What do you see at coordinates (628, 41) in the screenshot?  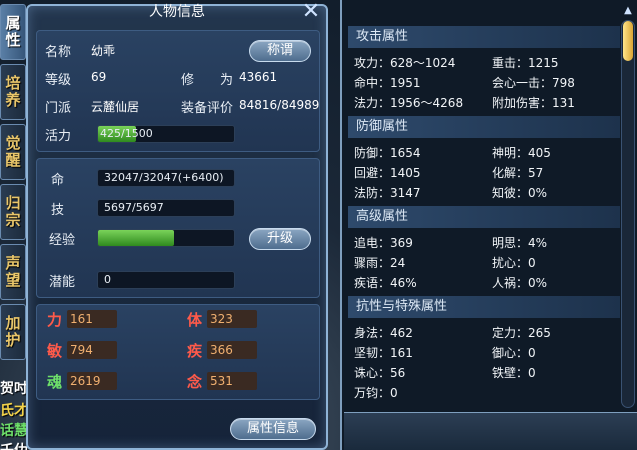 I see `scrollbar-thumb` at bounding box center [628, 41].